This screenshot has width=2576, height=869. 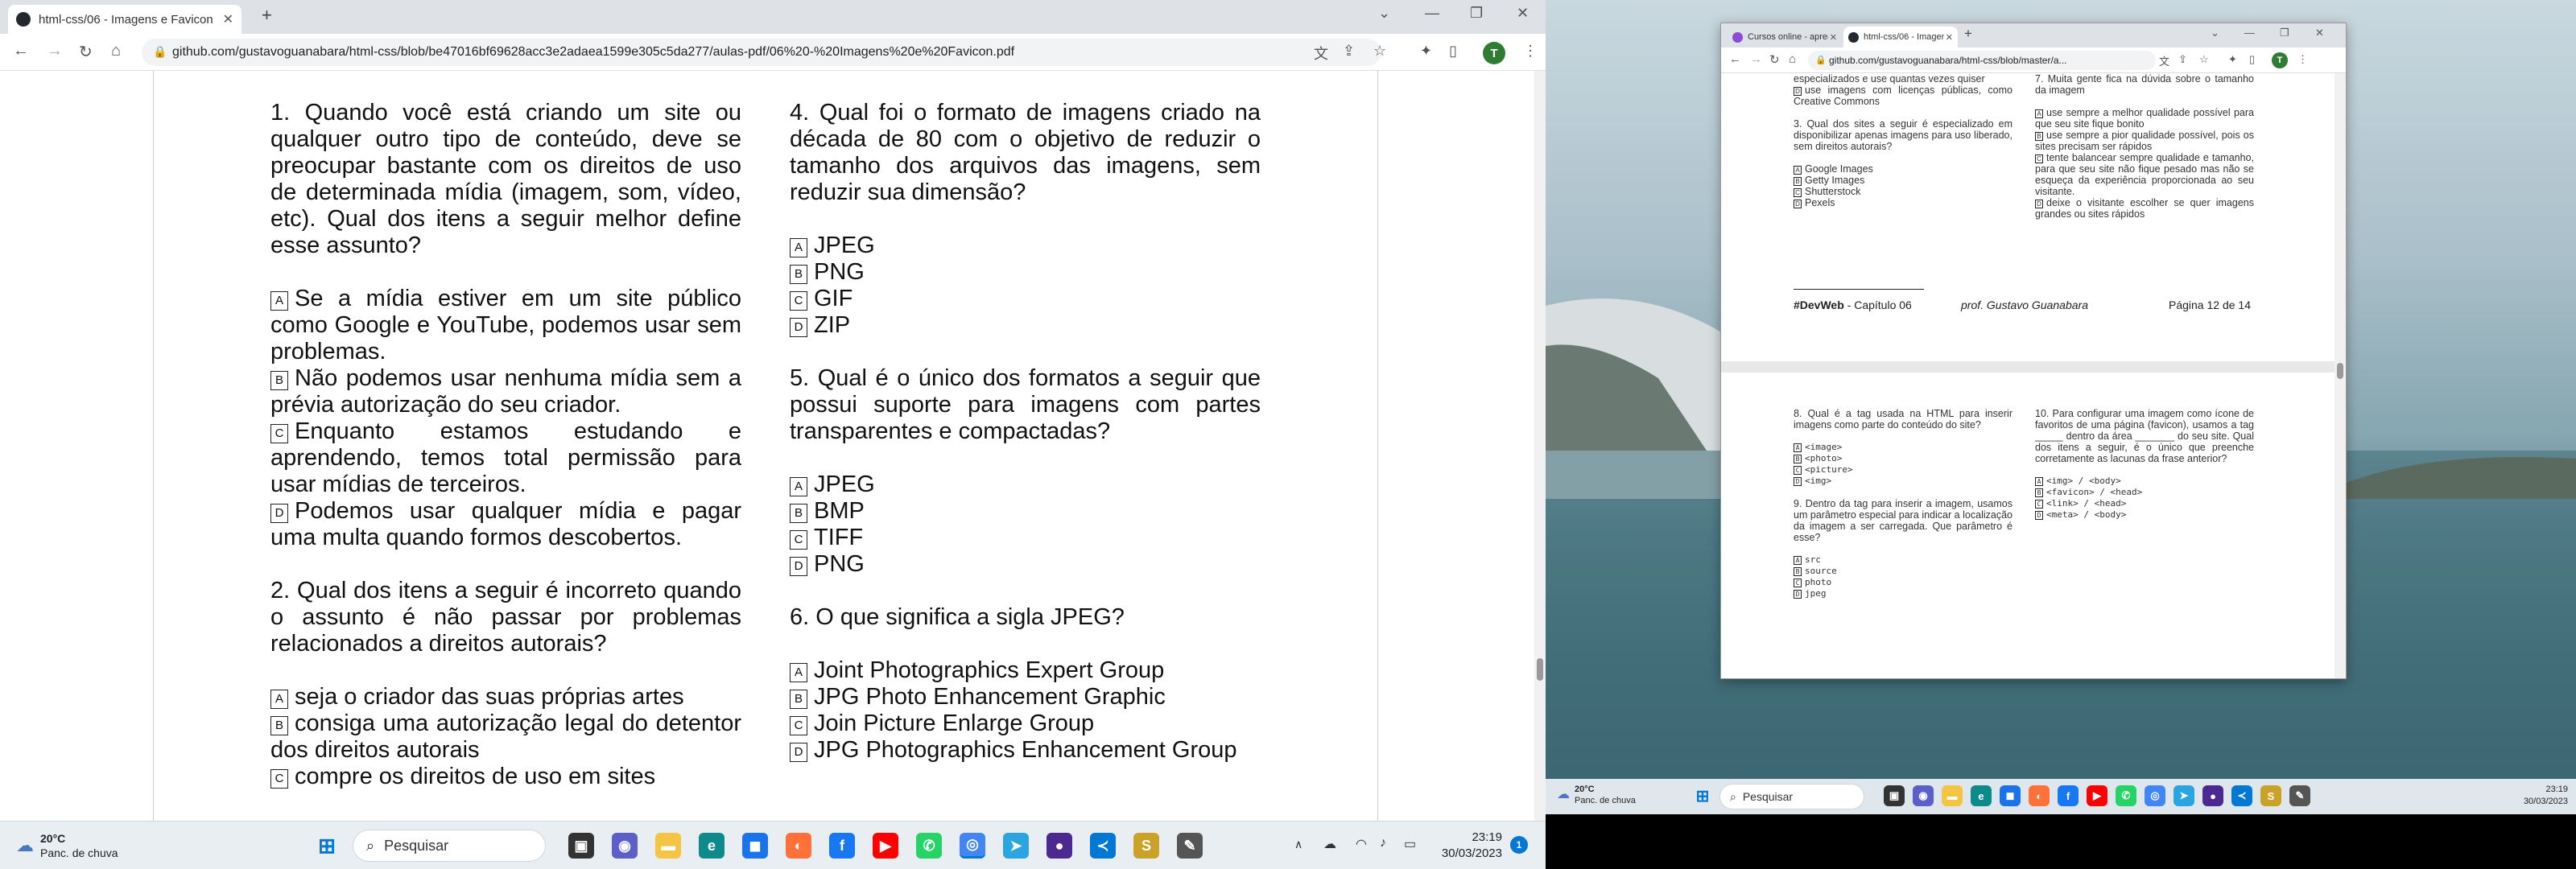 I want to click on option-text: seja o criador das suas próprias artes, so click(x=489, y=697).